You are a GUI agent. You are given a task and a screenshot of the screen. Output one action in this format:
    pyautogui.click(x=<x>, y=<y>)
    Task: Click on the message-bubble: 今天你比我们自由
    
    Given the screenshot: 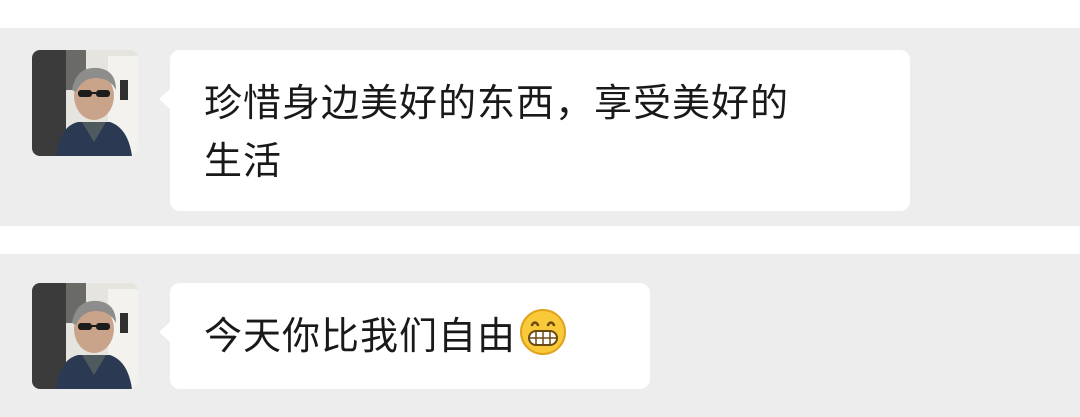 What is the action you would take?
    pyautogui.click(x=404, y=336)
    